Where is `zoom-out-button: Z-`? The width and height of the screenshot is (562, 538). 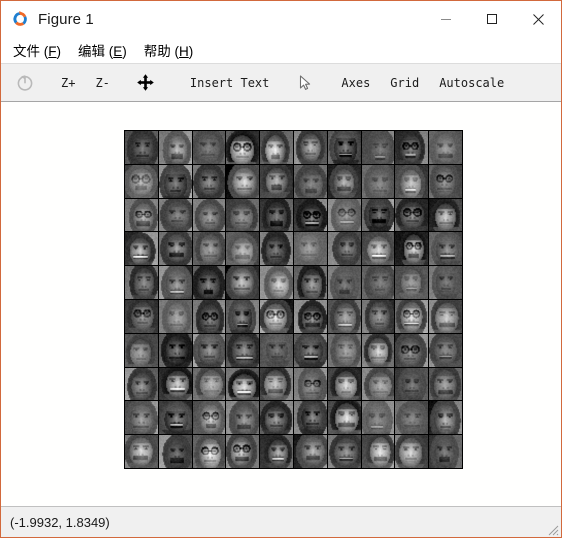
zoom-out-button: Z- is located at coordinates (102, 82).